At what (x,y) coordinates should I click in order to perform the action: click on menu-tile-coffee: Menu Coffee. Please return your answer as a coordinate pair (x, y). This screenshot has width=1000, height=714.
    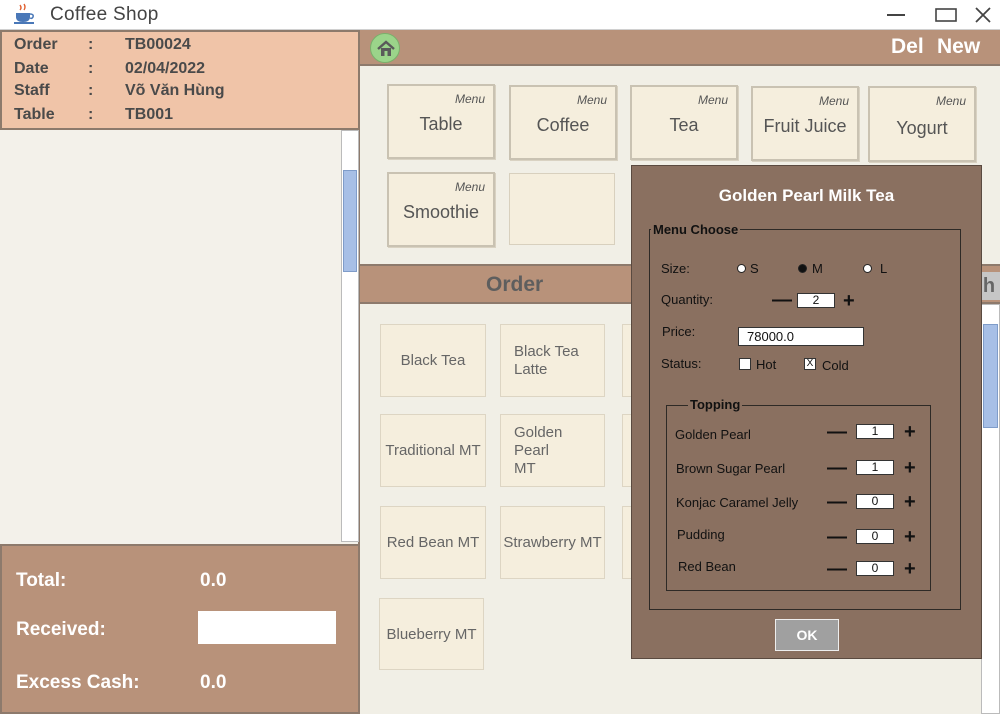
    Looking at the image, I should click on (563, 122).